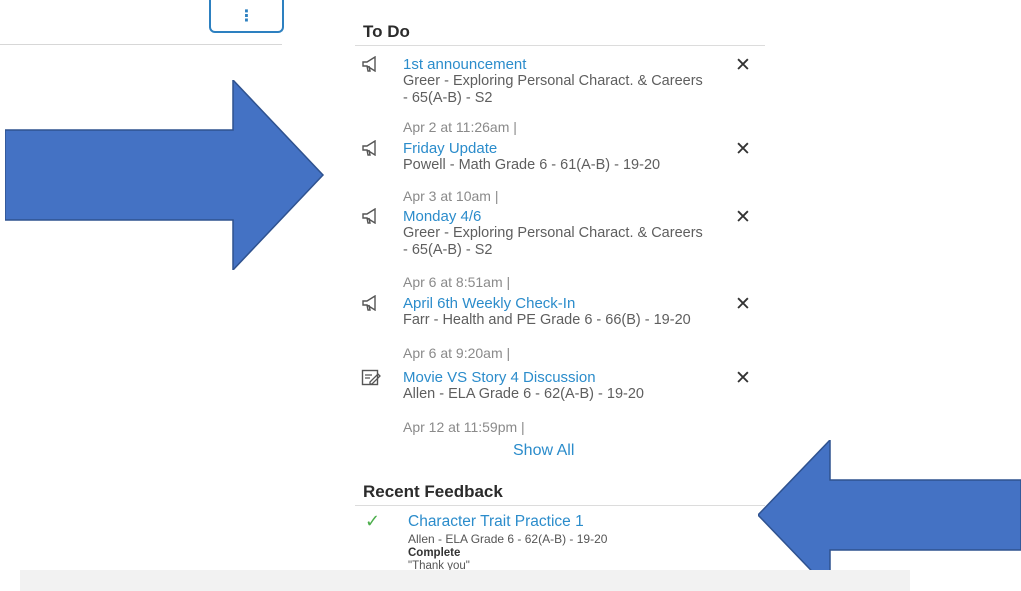 This screenshot has width=1021, height=591. Describe the element at coordinates (460, 127) in the screenshot. I see `todo-item-date: Apr 2 at 11:26am |` at that location.